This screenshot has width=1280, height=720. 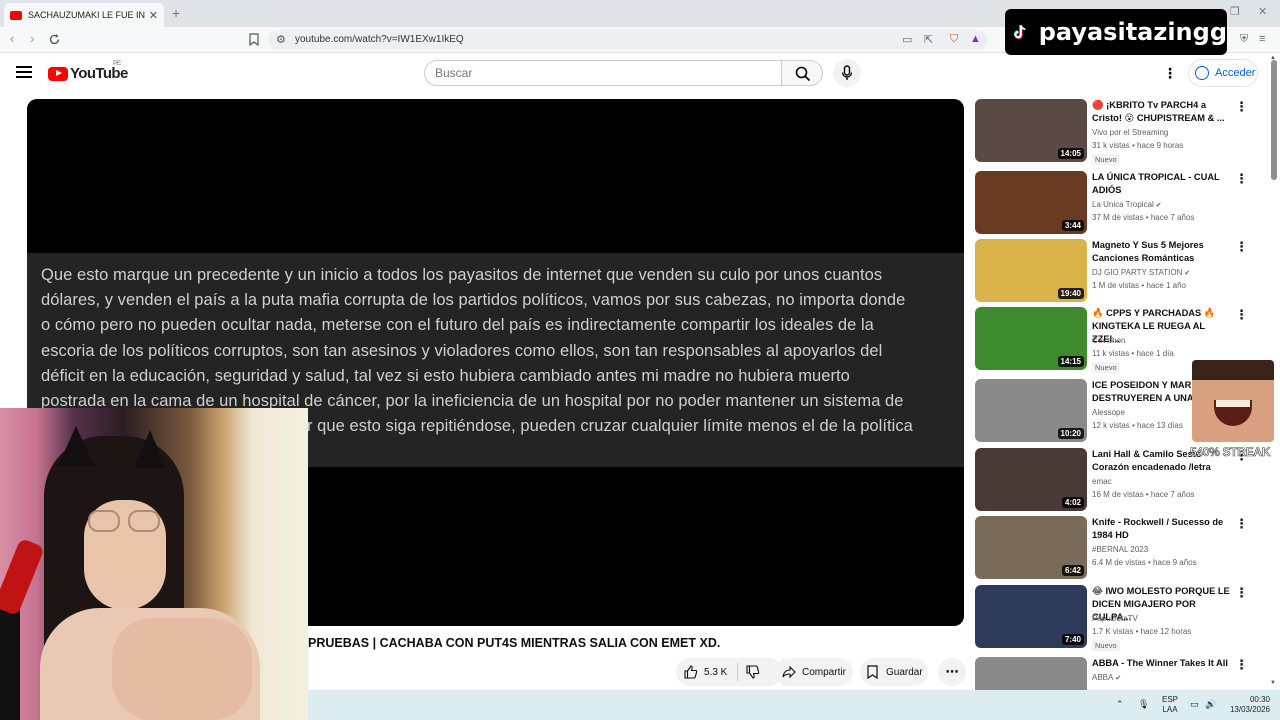 I want to click on video-thumbnail: 14:15, so click(x=1031, y=338).